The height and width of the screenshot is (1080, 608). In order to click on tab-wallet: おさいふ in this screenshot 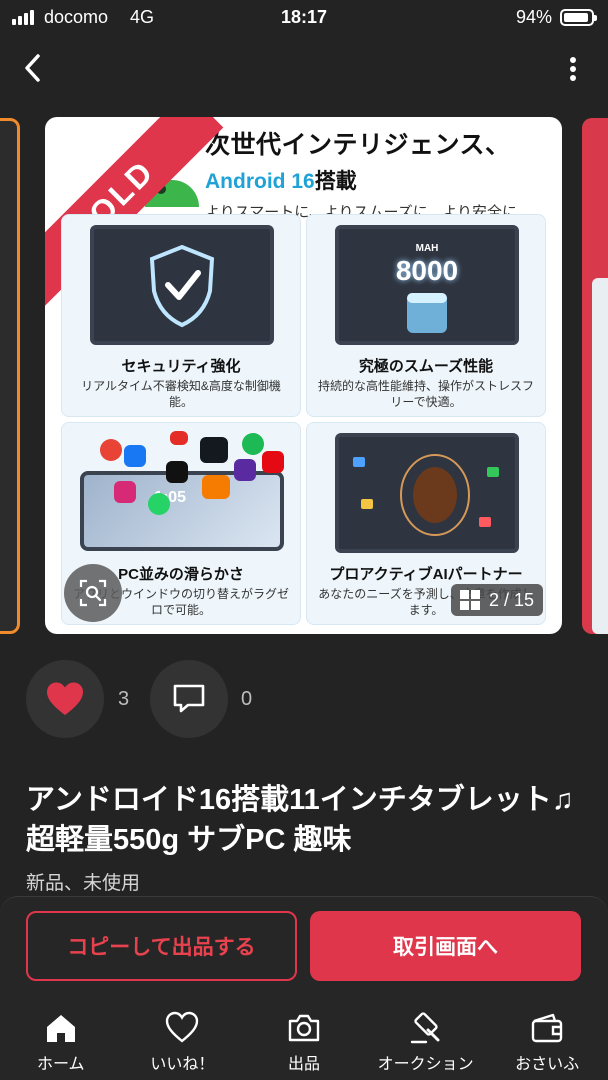, I will do `click(547, 1042)`.